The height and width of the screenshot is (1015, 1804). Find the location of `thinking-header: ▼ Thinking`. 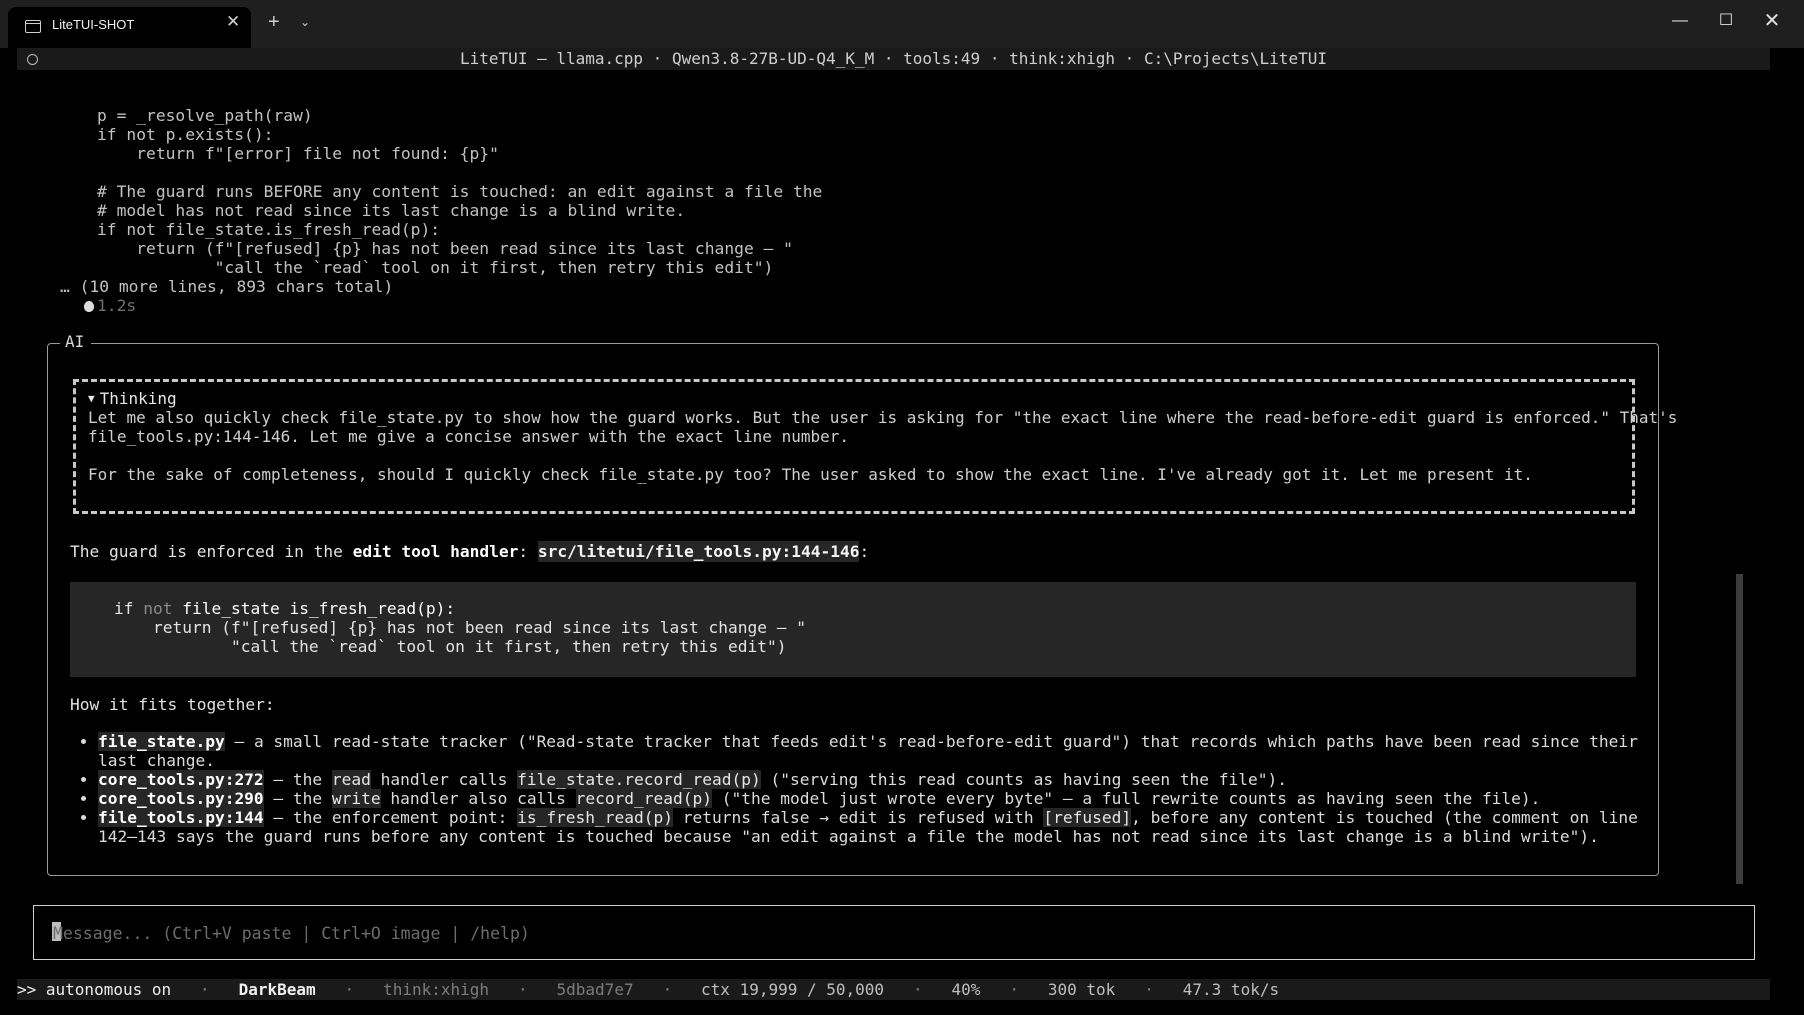

thinking-header: ▼ Thinking is located at coordinates (132, 398).